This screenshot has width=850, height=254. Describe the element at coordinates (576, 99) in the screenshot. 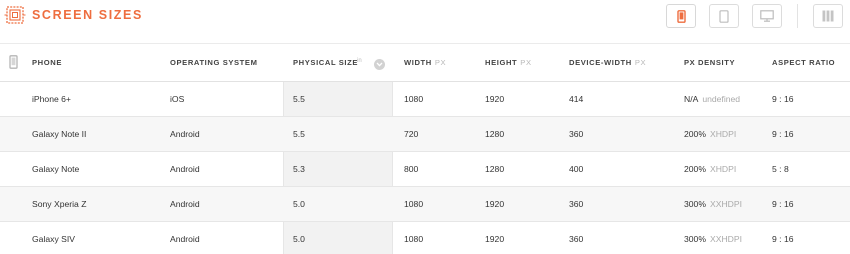

I see `cell-device-width: 414` at that location.